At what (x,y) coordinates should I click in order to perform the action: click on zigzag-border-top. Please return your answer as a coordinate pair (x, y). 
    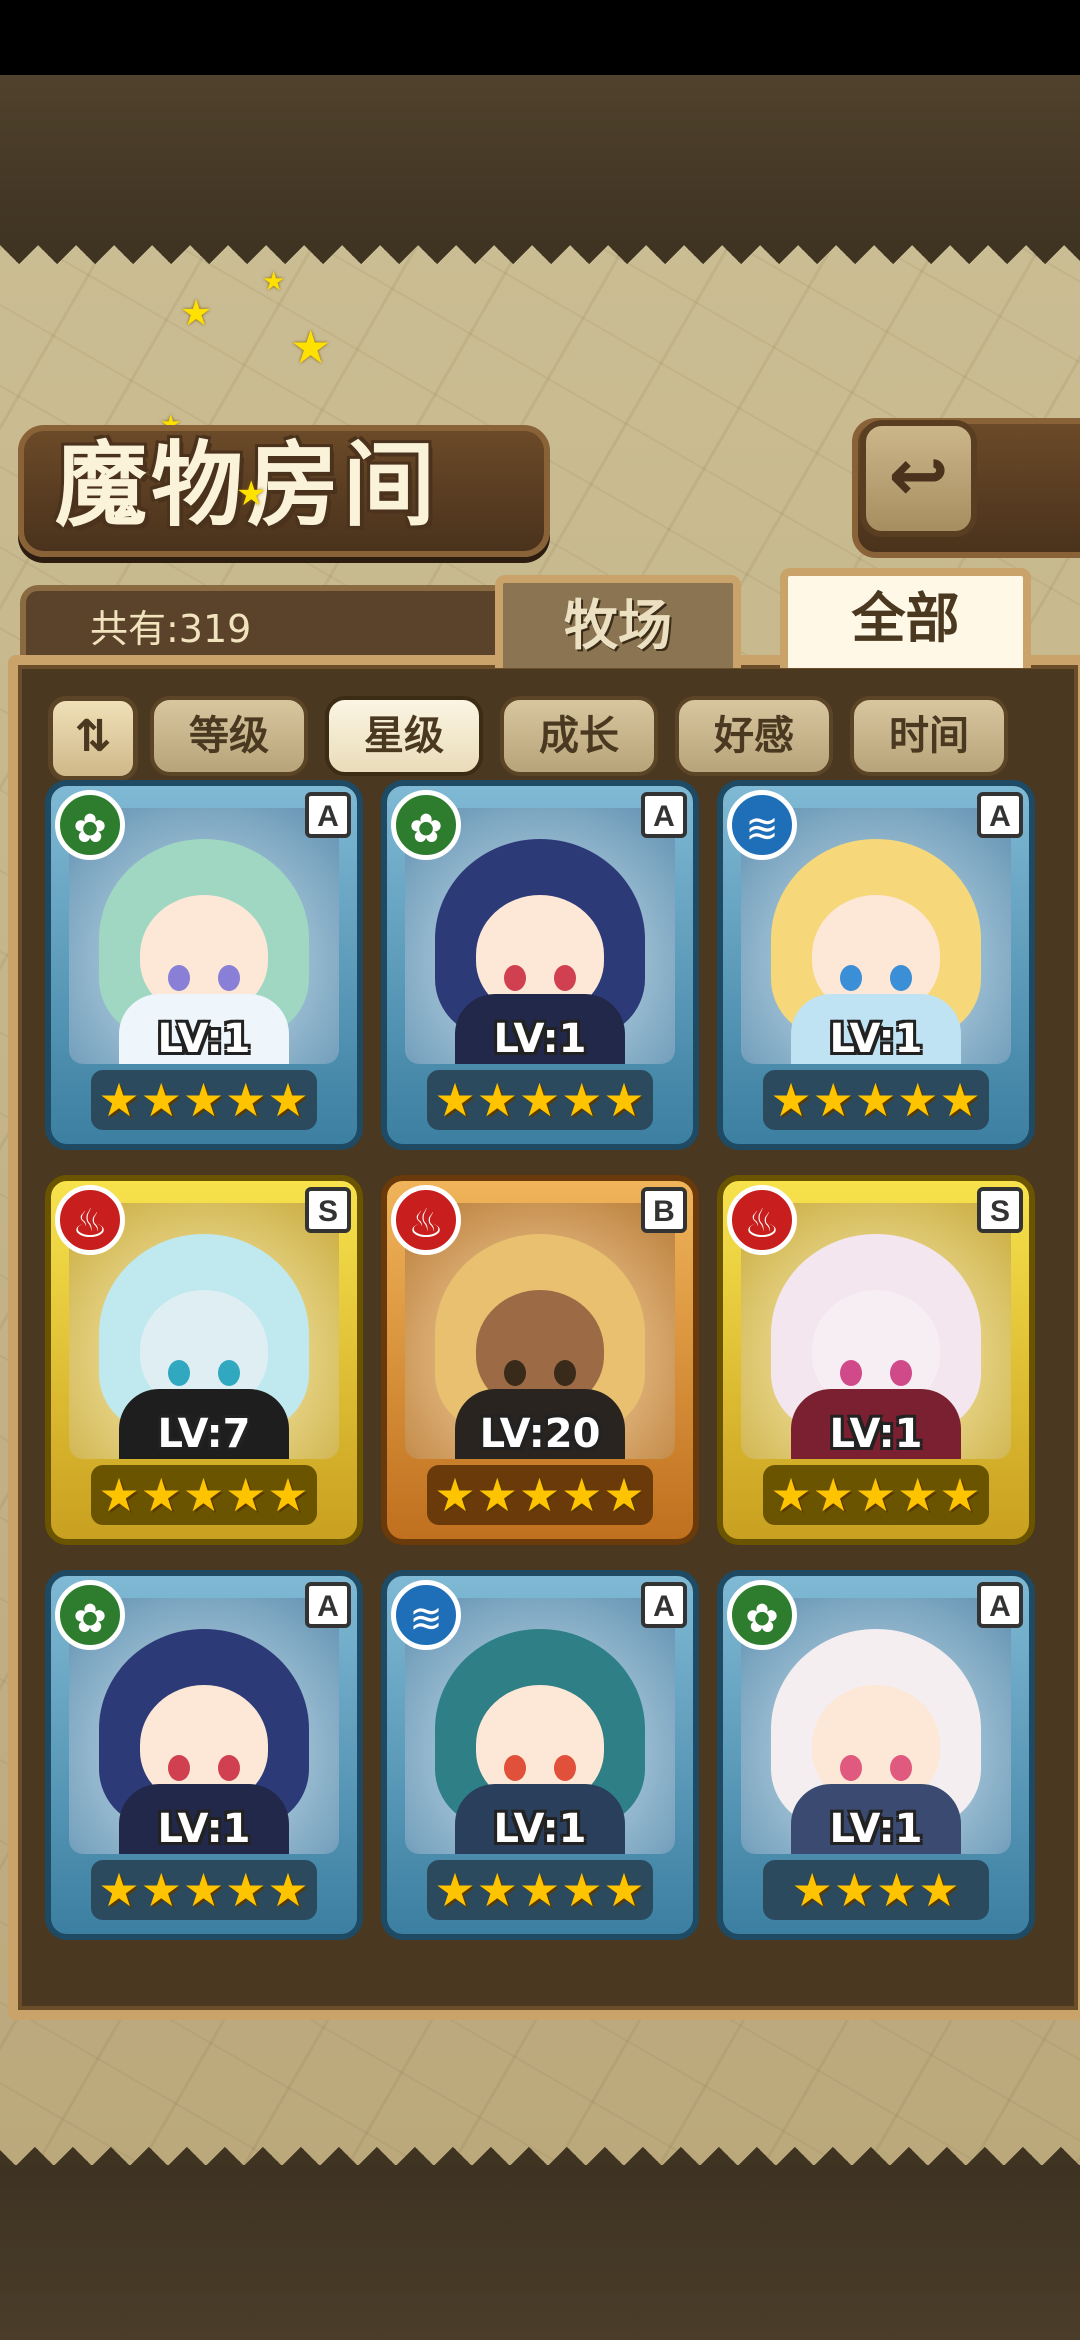
    Looking at the image, I should click on (540, 264).